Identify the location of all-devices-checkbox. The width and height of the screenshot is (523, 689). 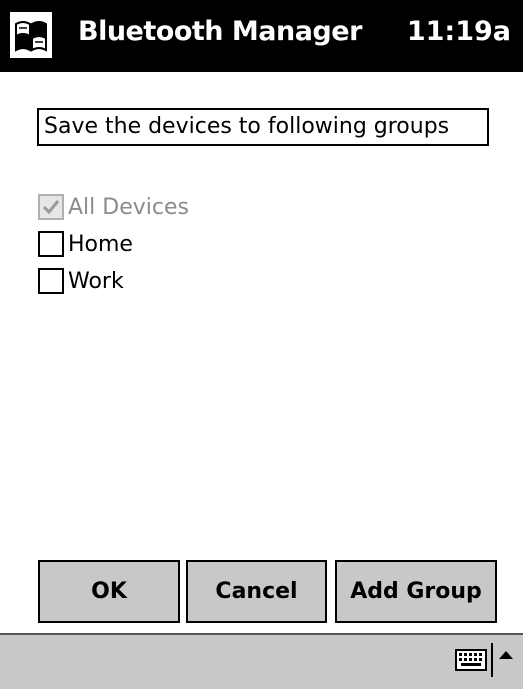
(51, 207).